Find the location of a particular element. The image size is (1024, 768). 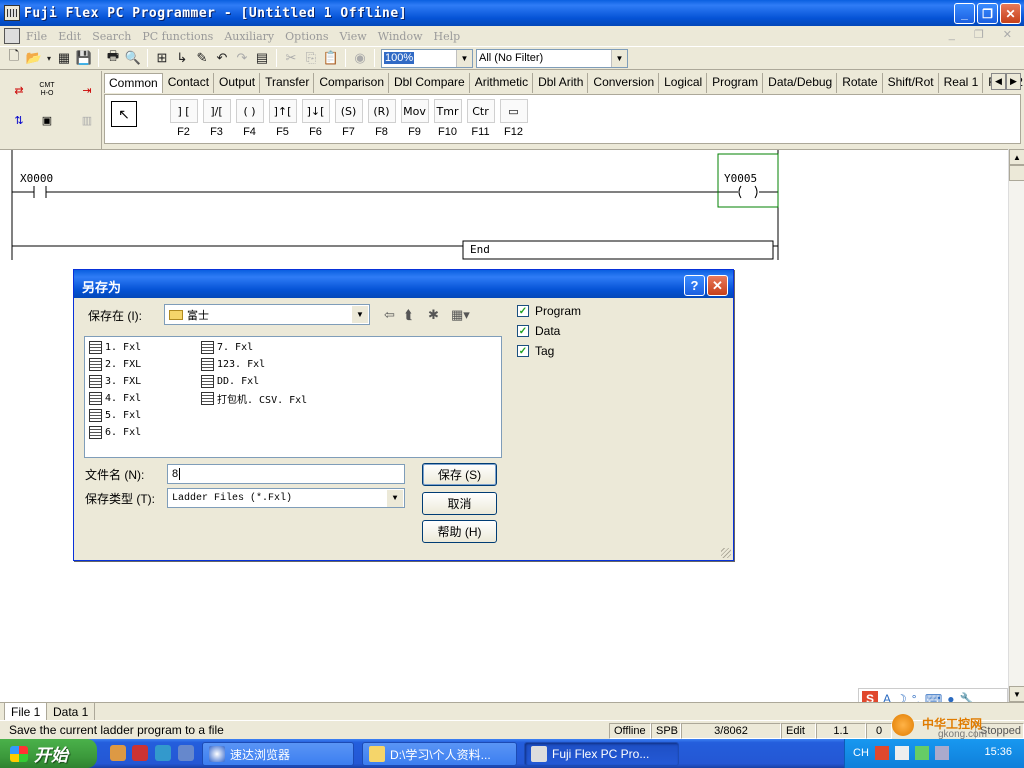

instruction-button: Mov F9 is located at coordinates (414, 118).